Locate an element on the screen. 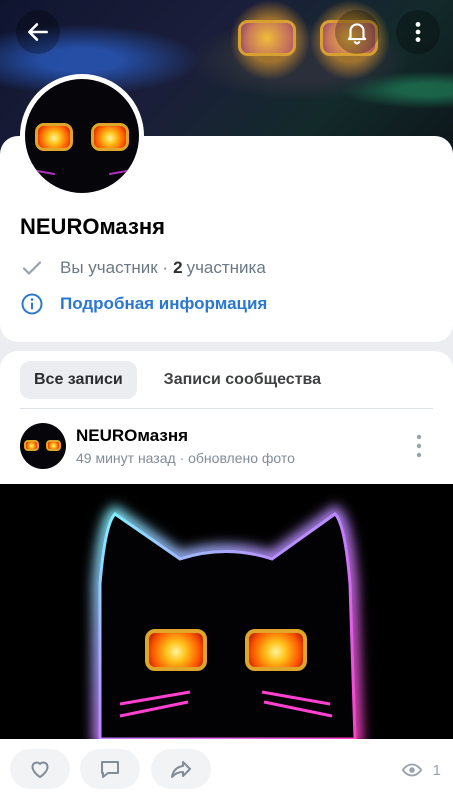  membership-row: Вы участник · 2 участника is located at coordinates (143, 268).